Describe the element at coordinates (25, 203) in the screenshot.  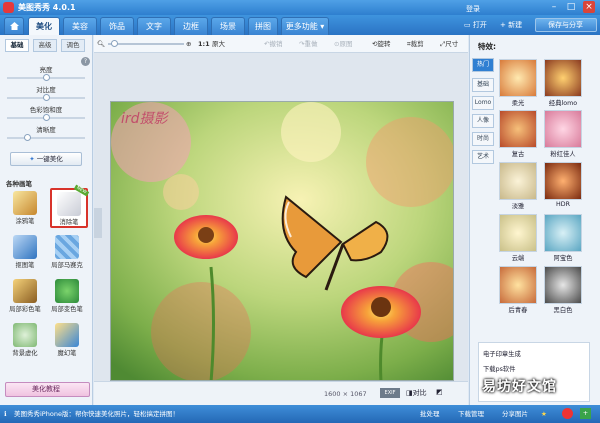
I see `brush-icon` at that location.